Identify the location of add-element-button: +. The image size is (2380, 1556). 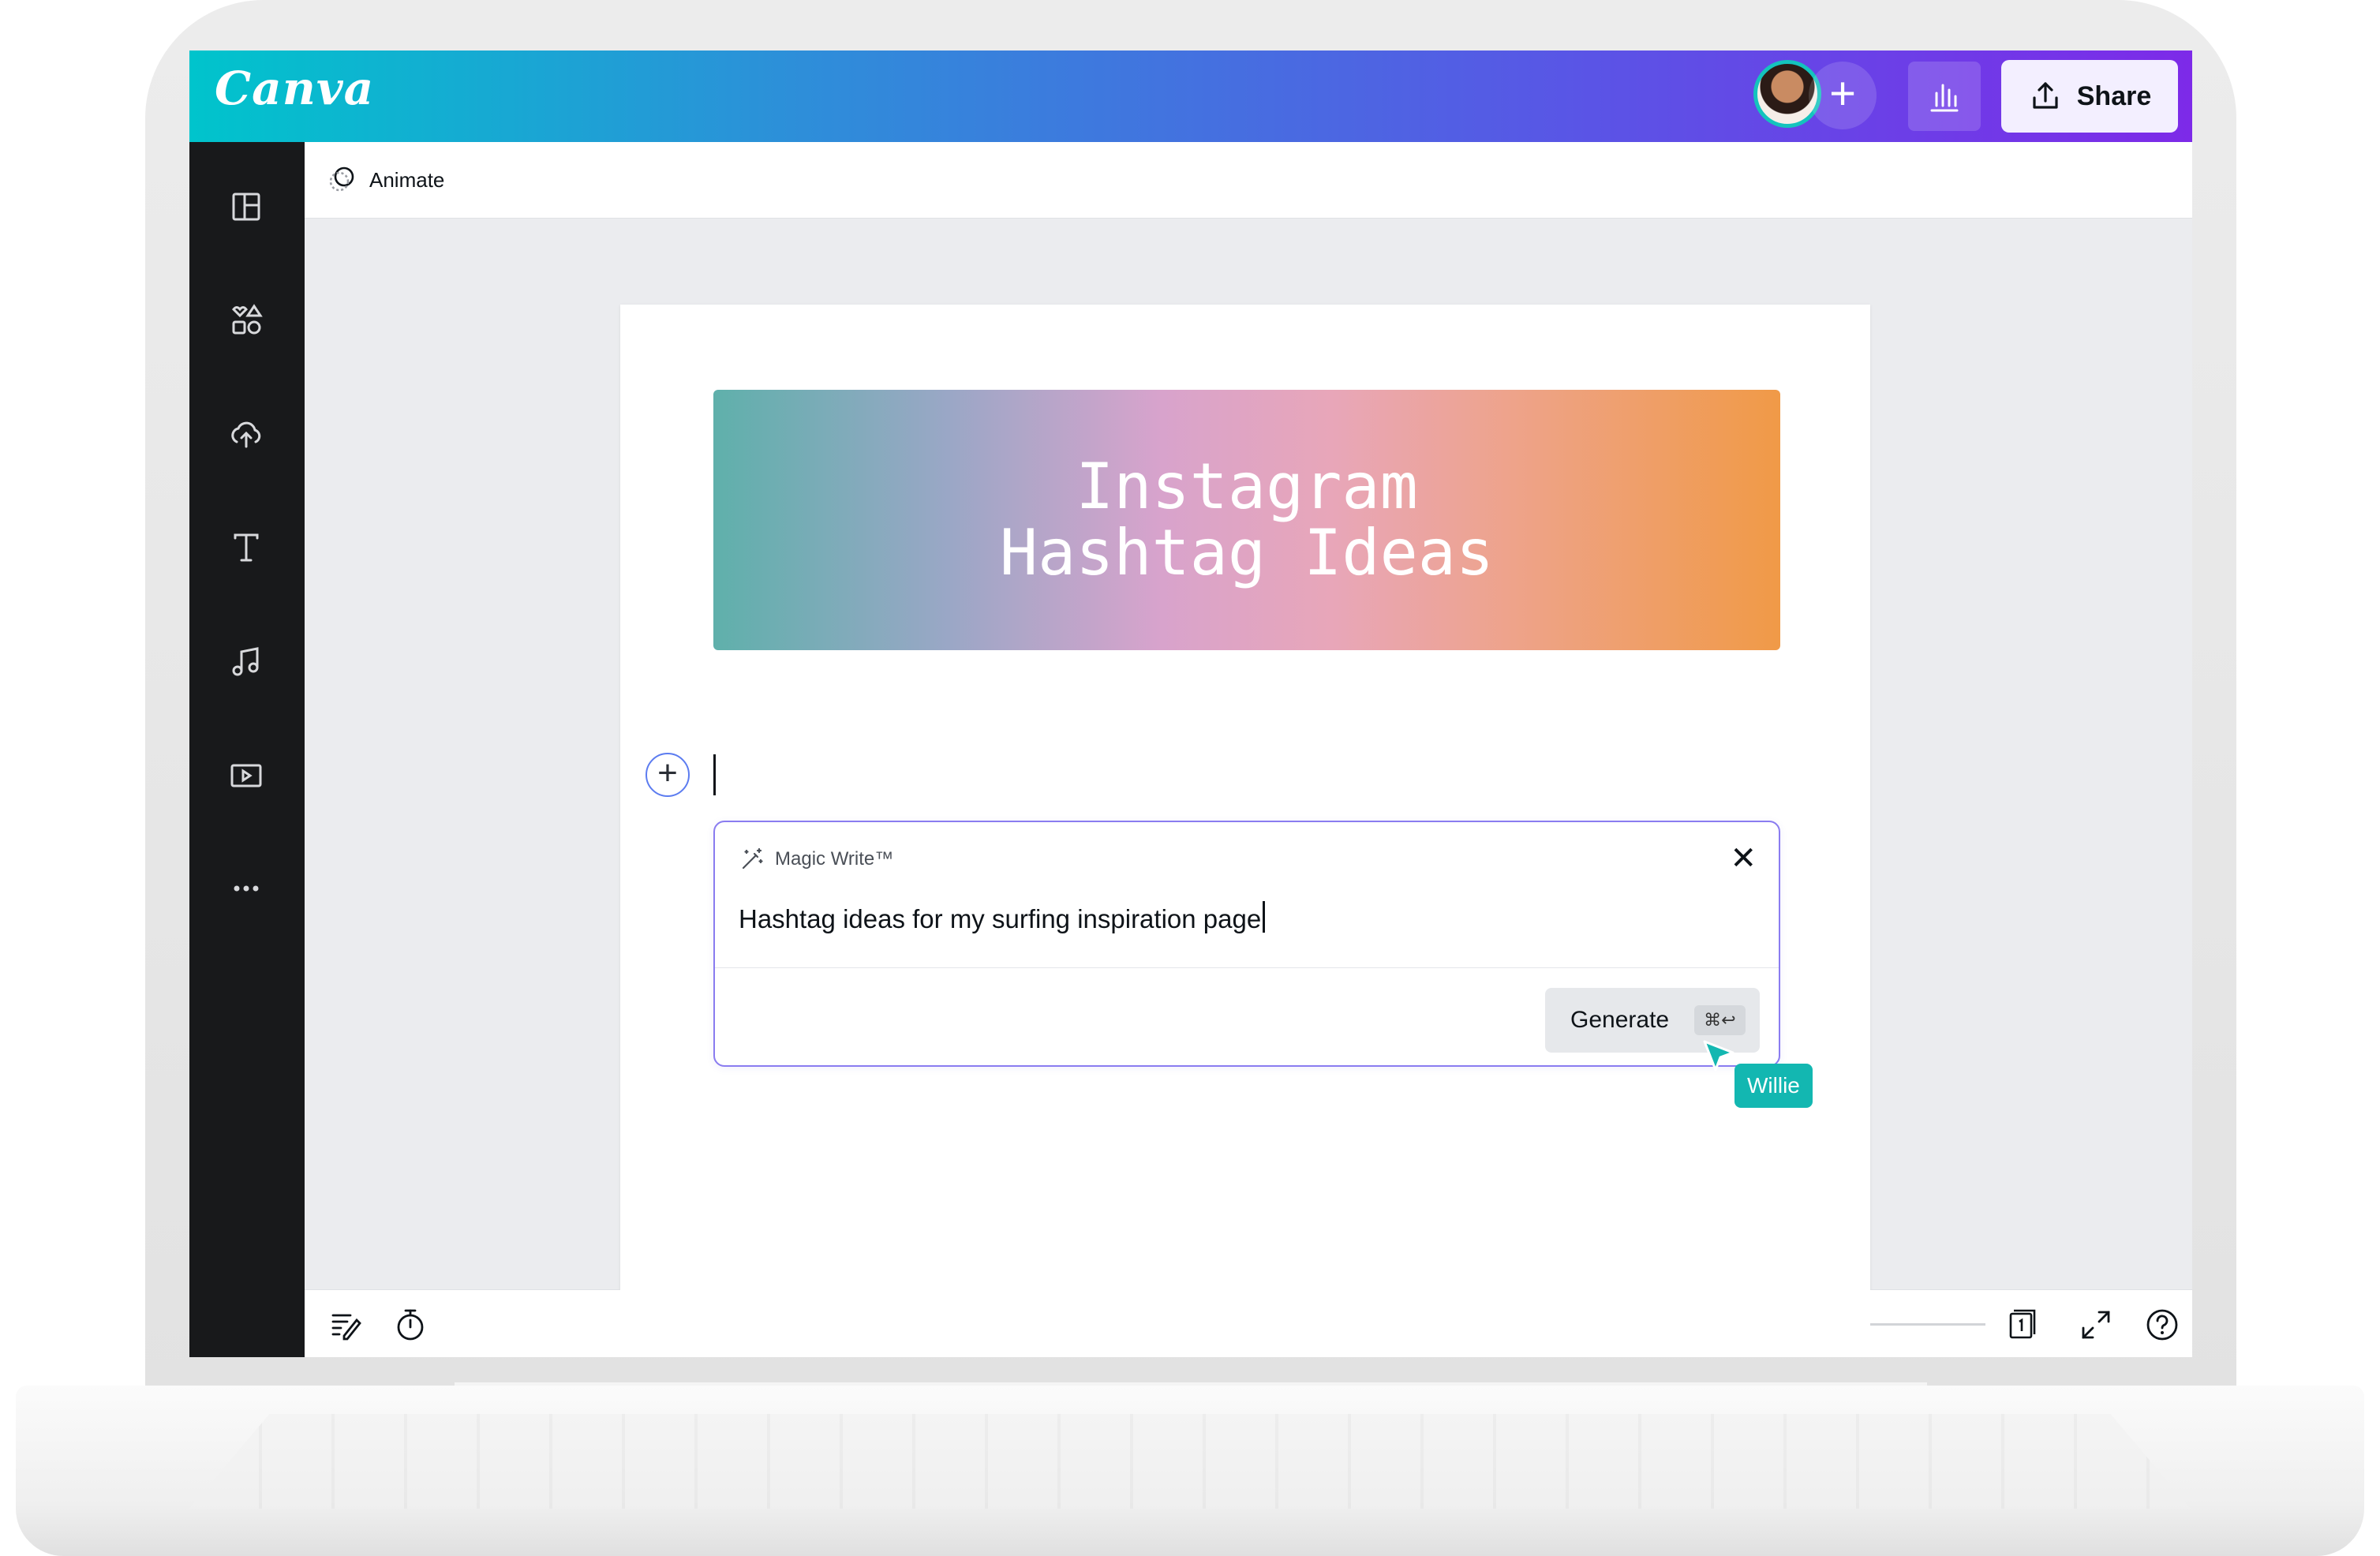
(668, 775).